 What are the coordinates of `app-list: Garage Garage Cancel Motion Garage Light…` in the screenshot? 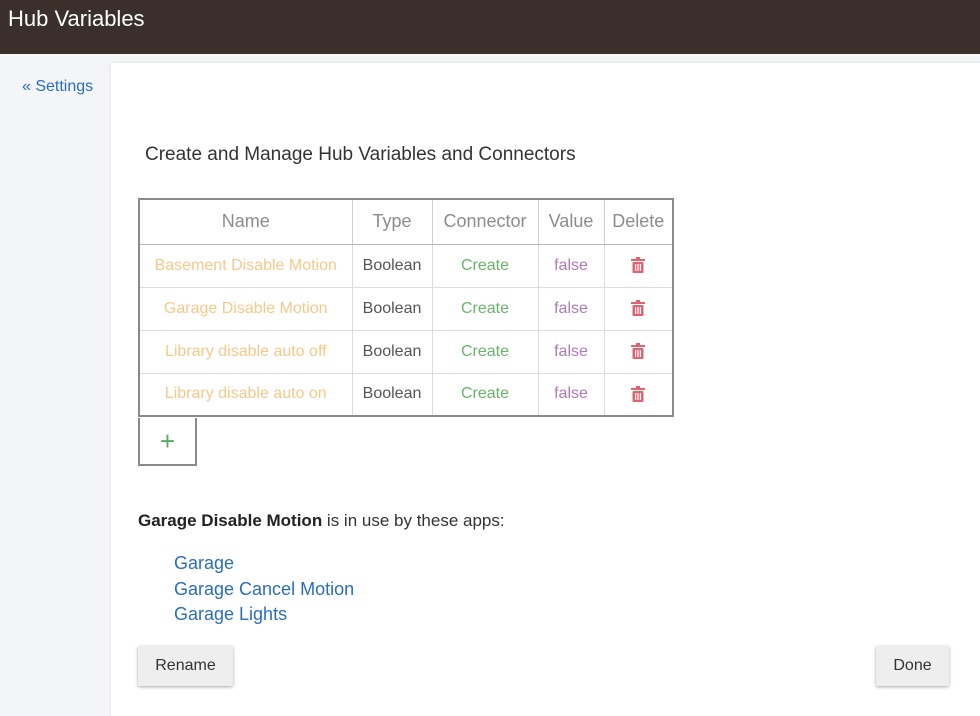 It's located at (264, 591).